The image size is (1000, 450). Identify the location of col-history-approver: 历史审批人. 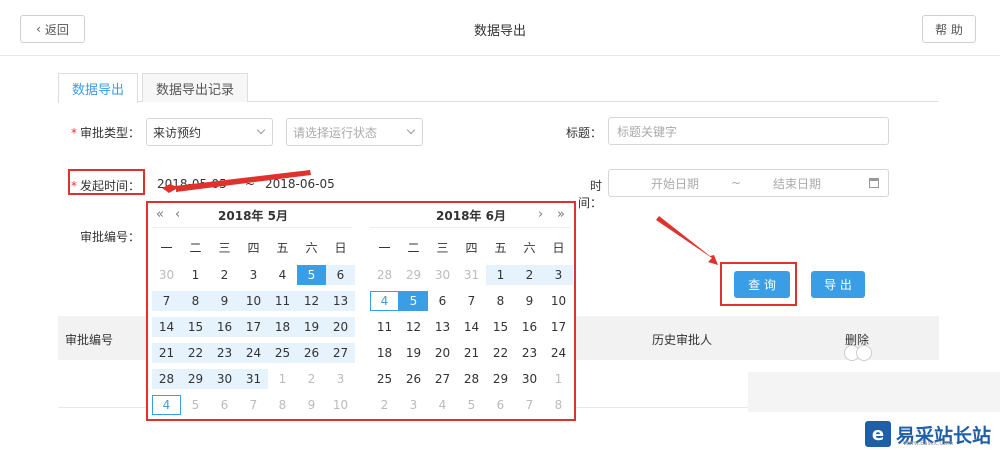
(682, 340).